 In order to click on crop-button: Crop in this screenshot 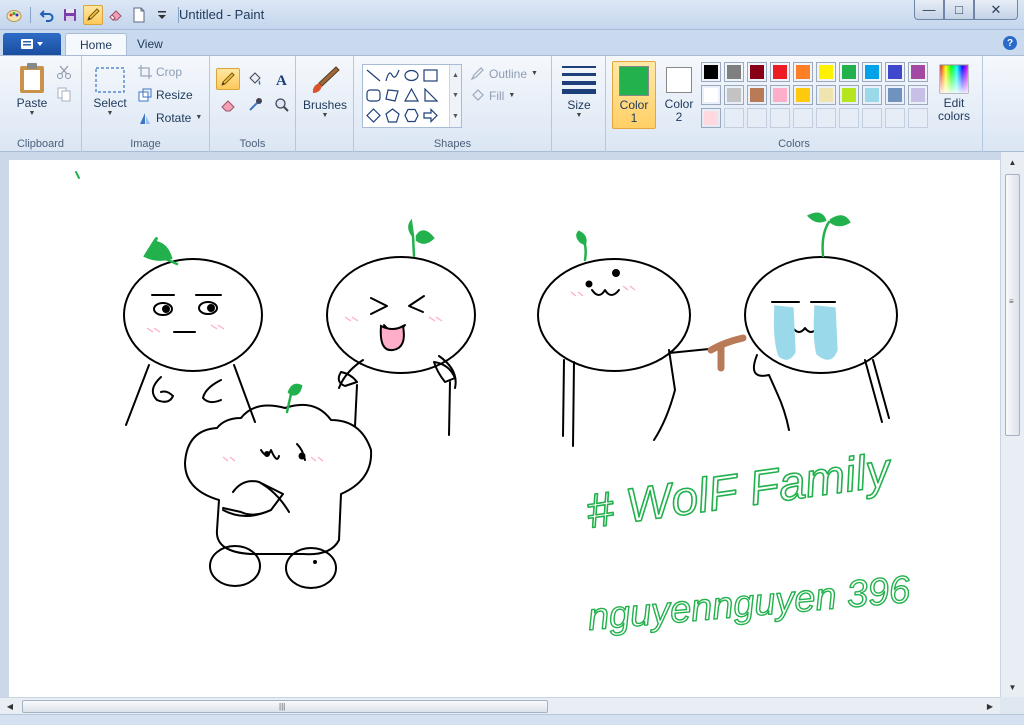, I will do `click(160, 72)`.